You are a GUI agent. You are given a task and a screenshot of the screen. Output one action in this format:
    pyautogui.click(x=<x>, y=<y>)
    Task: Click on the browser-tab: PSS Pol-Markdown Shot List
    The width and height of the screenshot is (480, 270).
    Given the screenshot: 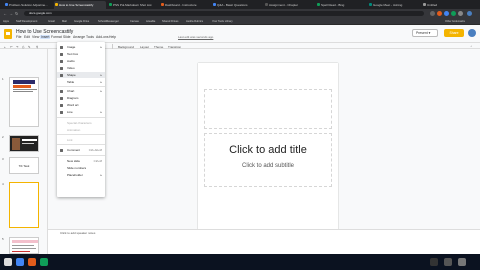 What is the action you would take?
    pyautogui.click(x=133, y=5)
    